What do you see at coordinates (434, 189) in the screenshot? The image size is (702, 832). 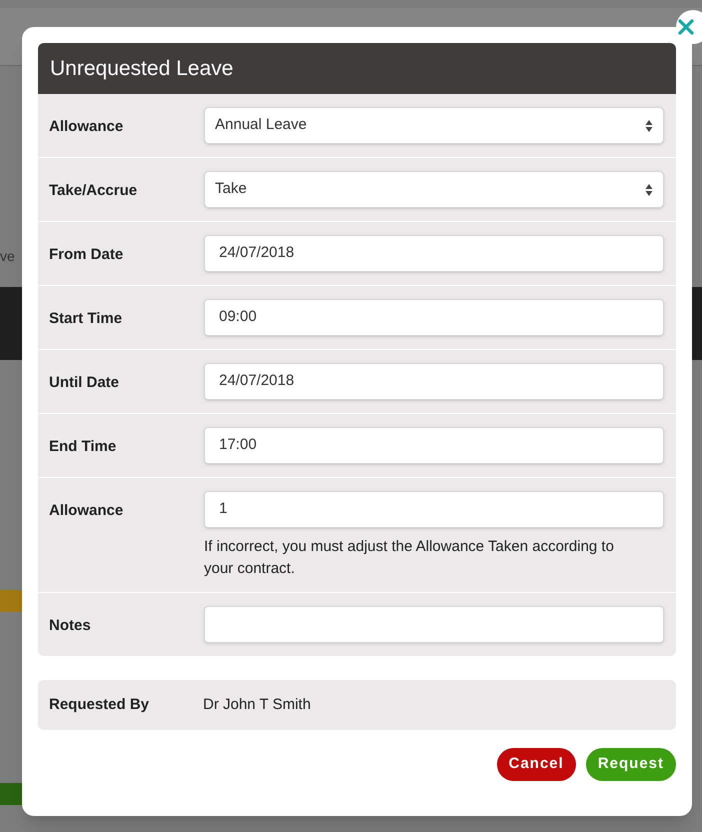 I see `select-field: Take` at bounding box center [434, 189].